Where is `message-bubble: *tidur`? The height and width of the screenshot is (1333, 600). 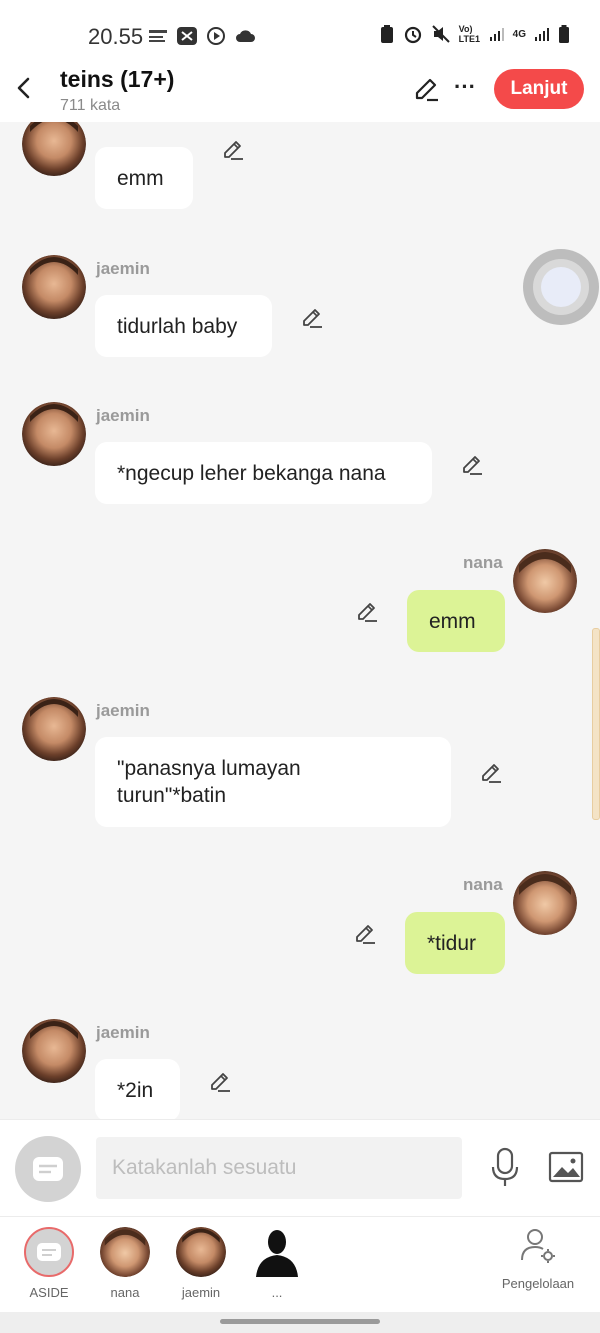 message-bubble: *tidur is located at coordinates (455, 943).